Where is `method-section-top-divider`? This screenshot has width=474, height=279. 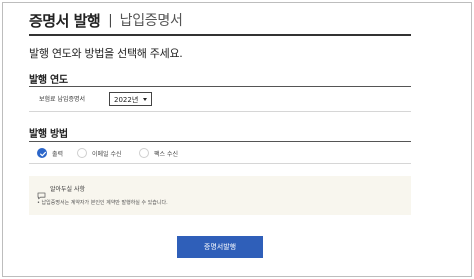 method-section-top-divider is located at coordinates (220, 141).